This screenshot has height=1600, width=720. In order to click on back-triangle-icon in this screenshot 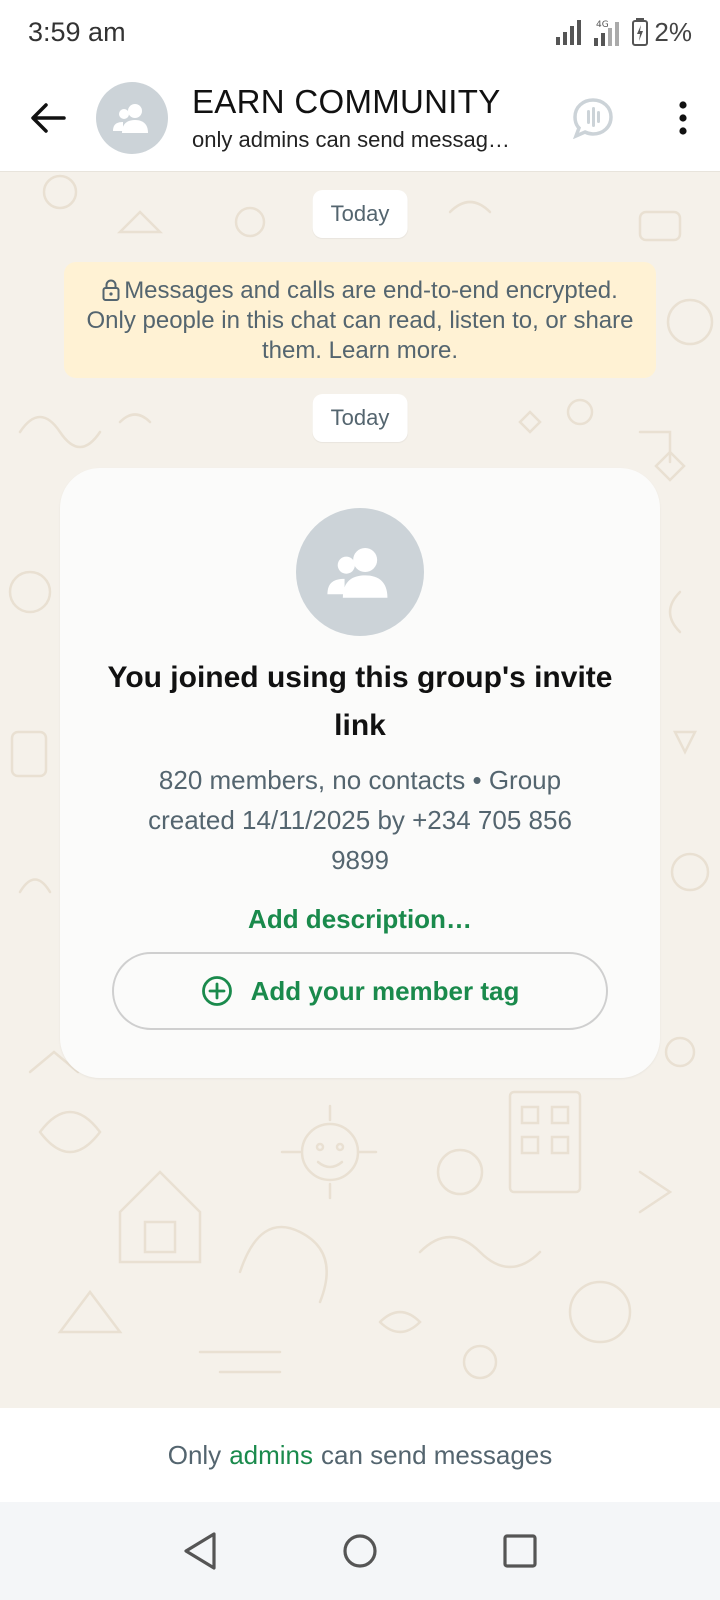, I will do `click(200, 1551)`.